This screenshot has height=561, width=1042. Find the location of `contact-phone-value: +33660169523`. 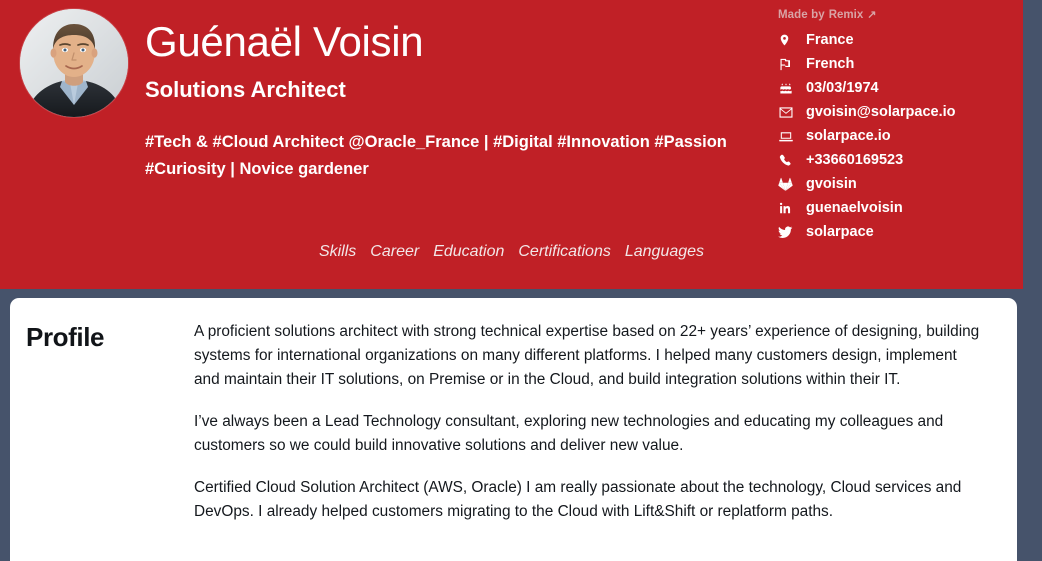

contact-phone-value: +33660169523 is located at coordinates (855, 160).